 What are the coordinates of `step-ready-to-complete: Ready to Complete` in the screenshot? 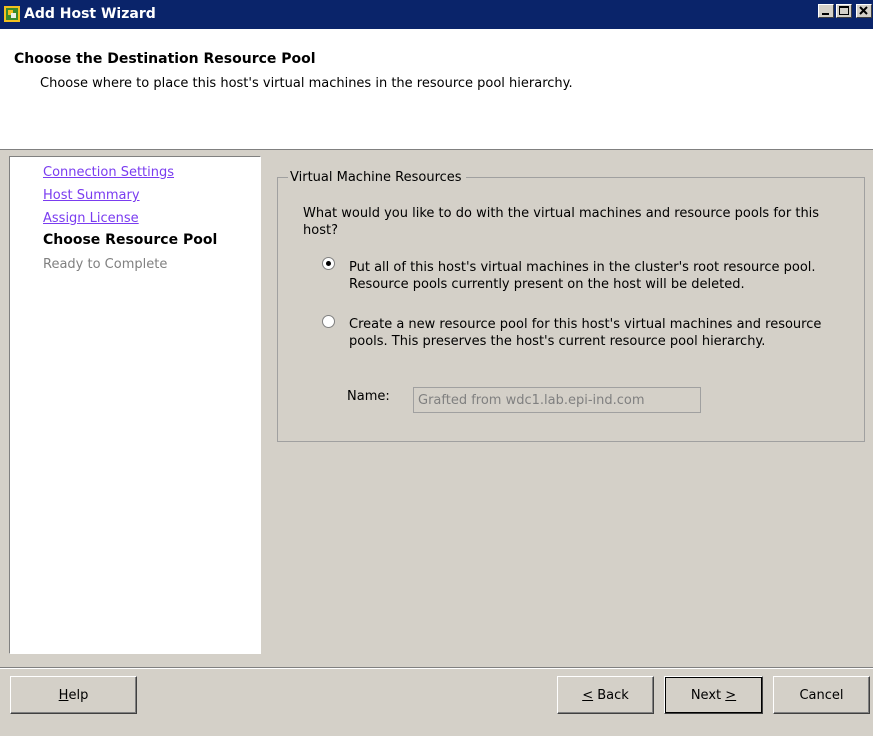 It's located at (105, 264).